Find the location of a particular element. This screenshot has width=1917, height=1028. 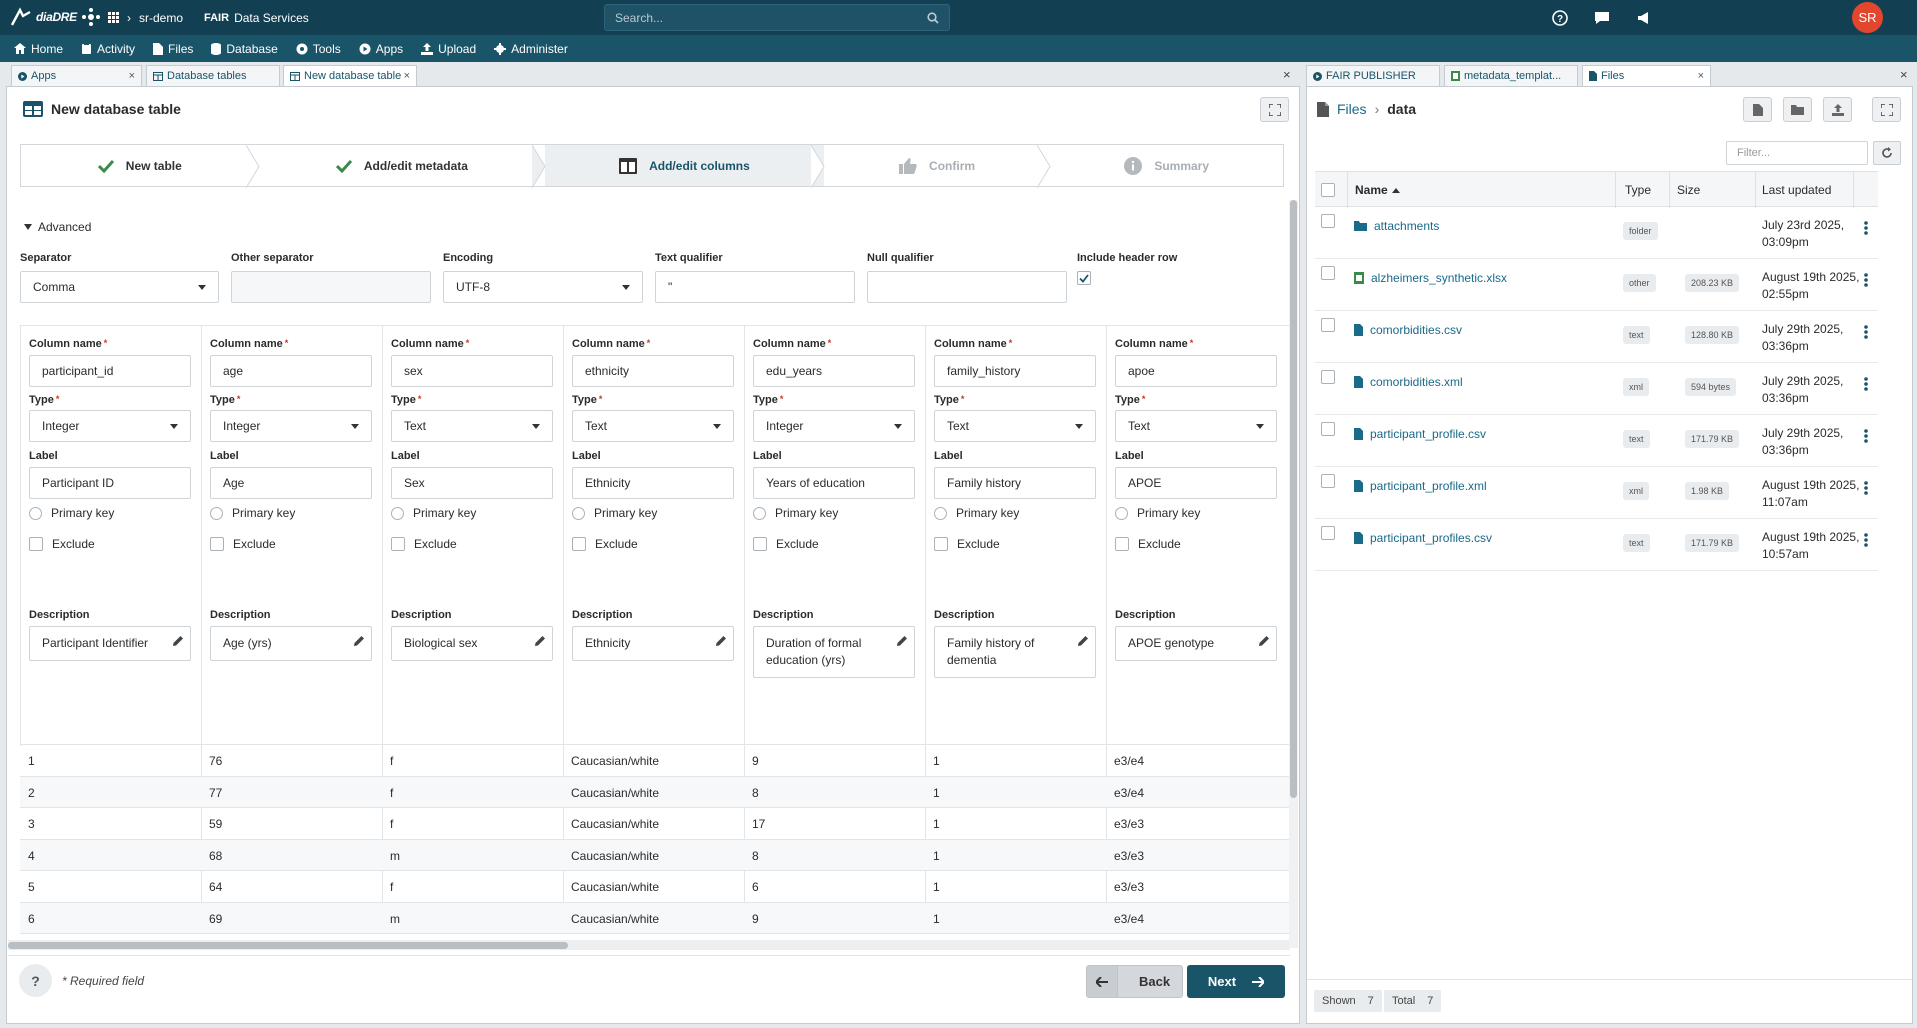

nav-item-activity: Activity is located at coordinates (108, 49).